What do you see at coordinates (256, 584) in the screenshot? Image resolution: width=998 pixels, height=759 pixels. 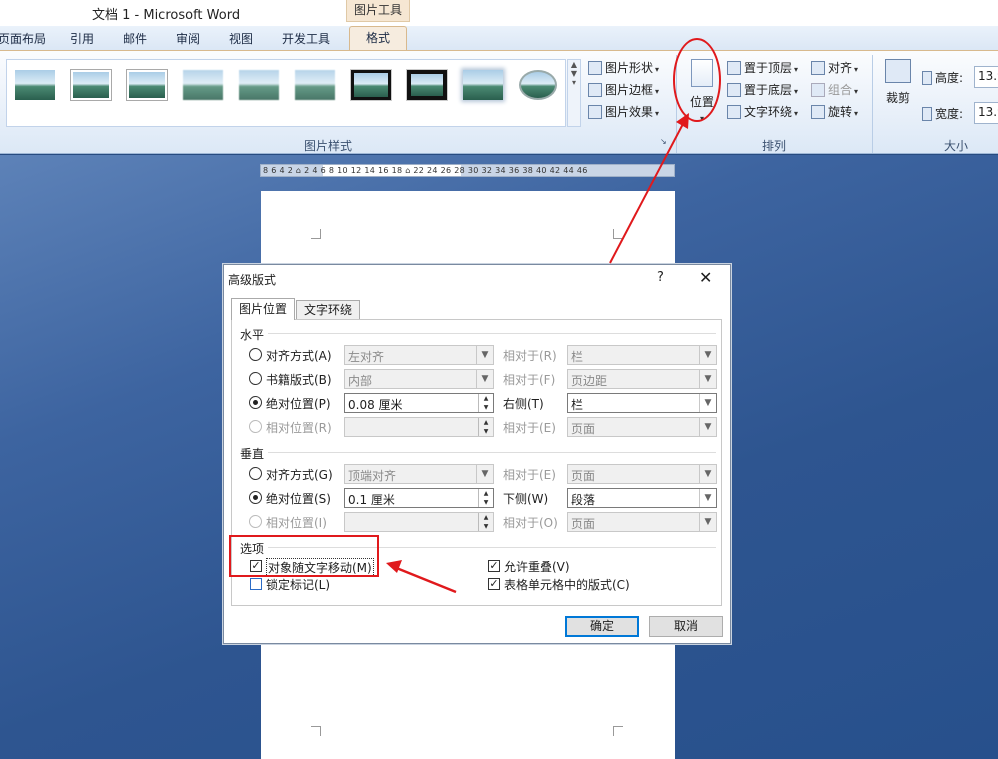 I see `checkbox-lock-anchor` at bounding box center [256, 584].